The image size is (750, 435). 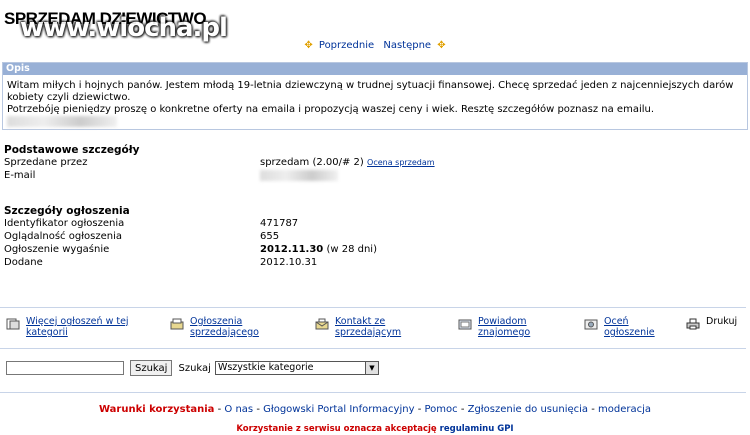 I want to click on category-select-value: Wszystkie kategorie, so click(x=265, y=367).